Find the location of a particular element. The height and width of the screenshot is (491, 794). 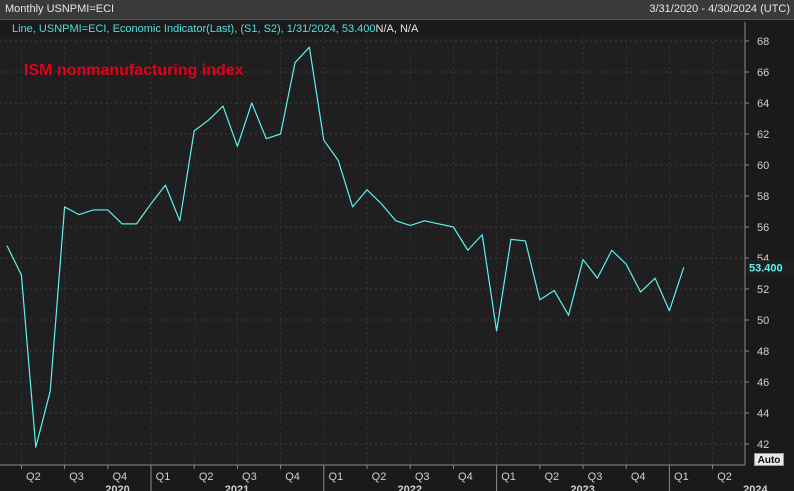

y-tick-label: 42 is located at coordinates (763, 445).